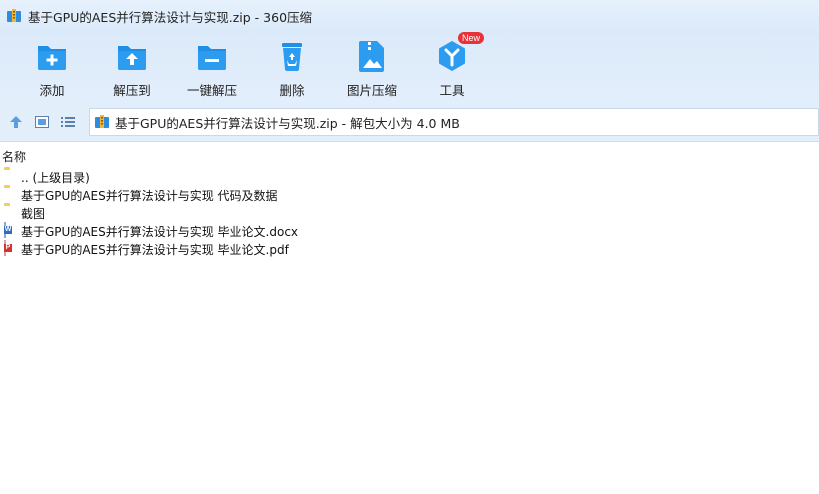  What do you see at coordinates (55, 177) in the screenshot?
I see `file-name: .. (上级目录)` at bounding box center [55, 177].